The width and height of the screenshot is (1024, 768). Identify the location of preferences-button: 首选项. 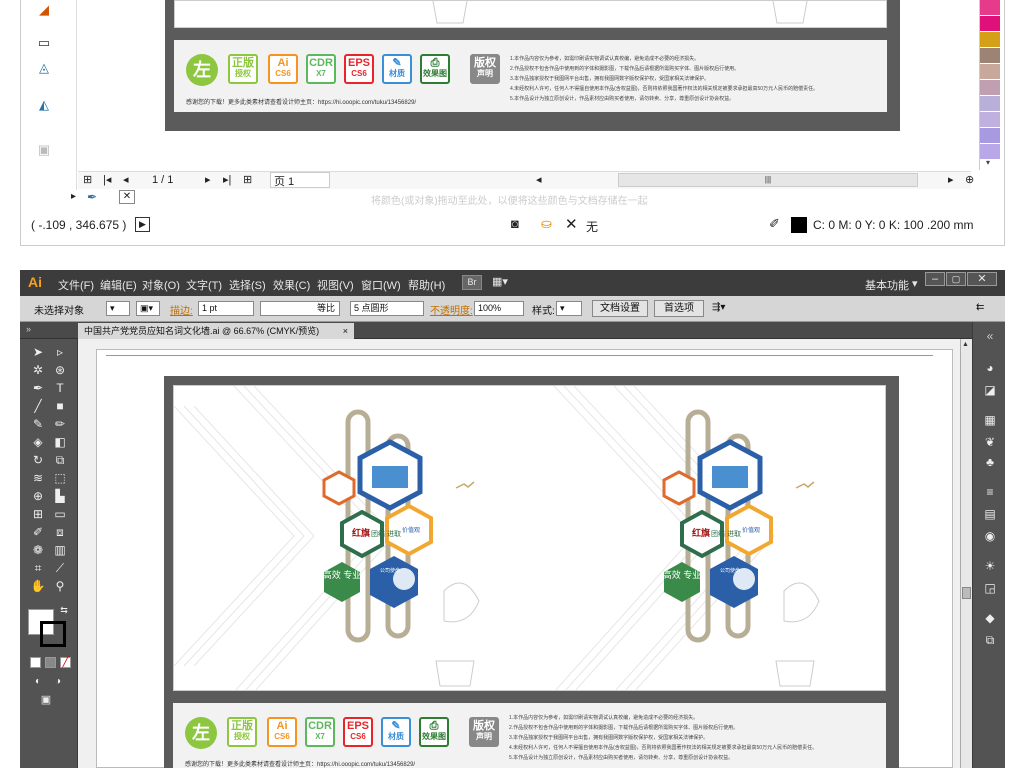
(679, 308).